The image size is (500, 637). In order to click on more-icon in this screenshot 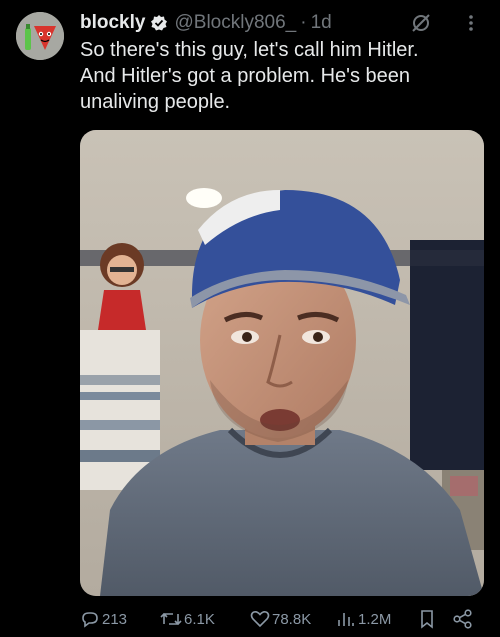, I will do `click(471, 23)`.